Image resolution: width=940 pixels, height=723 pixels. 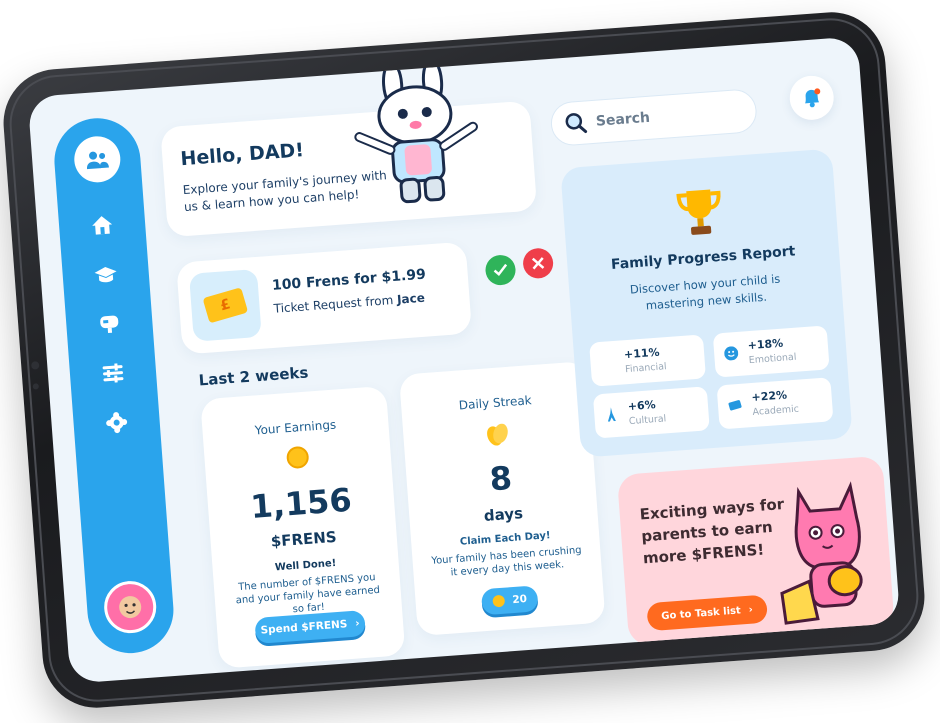 I want to click on ticket-request-label: Ticket Request from, so click(x=333, y=304).